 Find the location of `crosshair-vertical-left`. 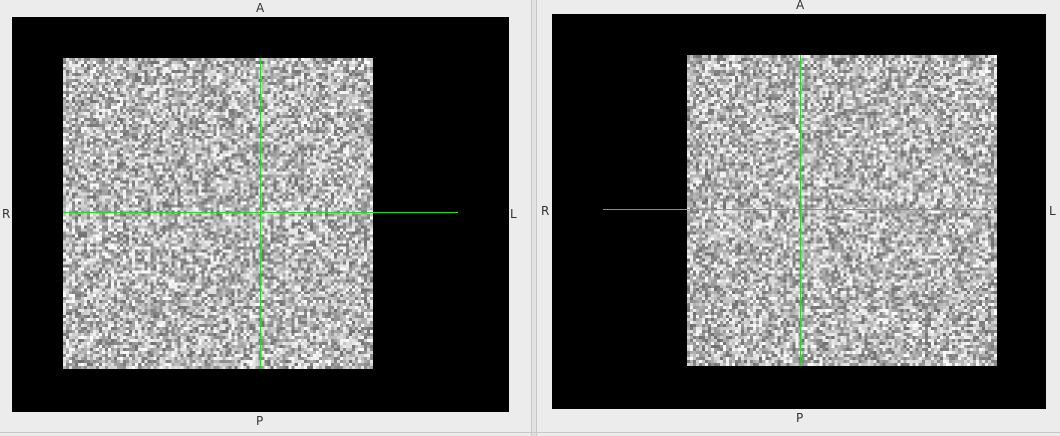

crosshair-vertical-left is located at coordinates (260, 213).